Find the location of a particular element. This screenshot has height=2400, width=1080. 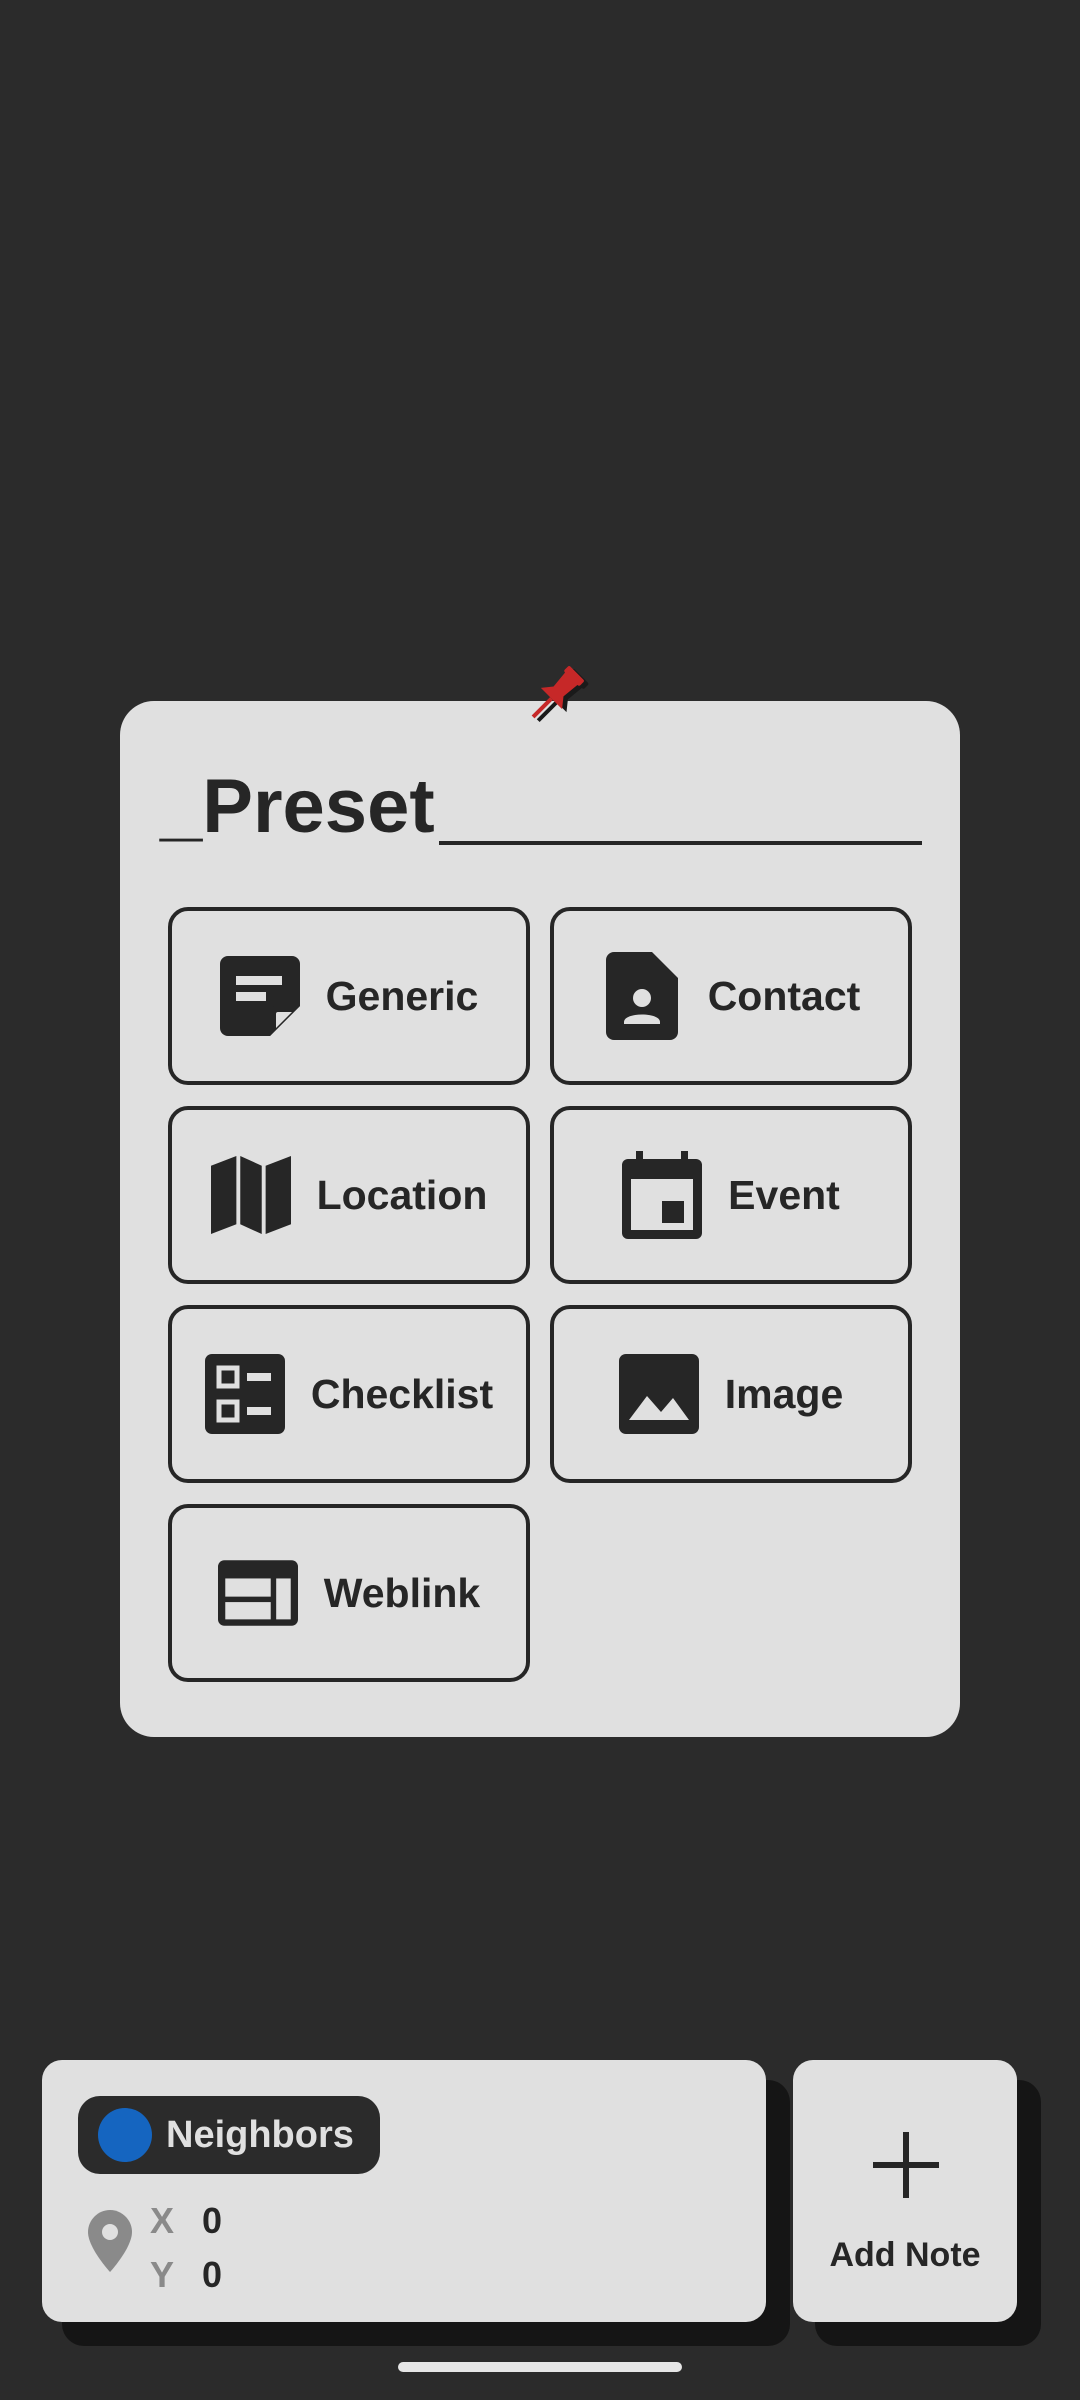

image-icon is located at coordinates (658, 1394).